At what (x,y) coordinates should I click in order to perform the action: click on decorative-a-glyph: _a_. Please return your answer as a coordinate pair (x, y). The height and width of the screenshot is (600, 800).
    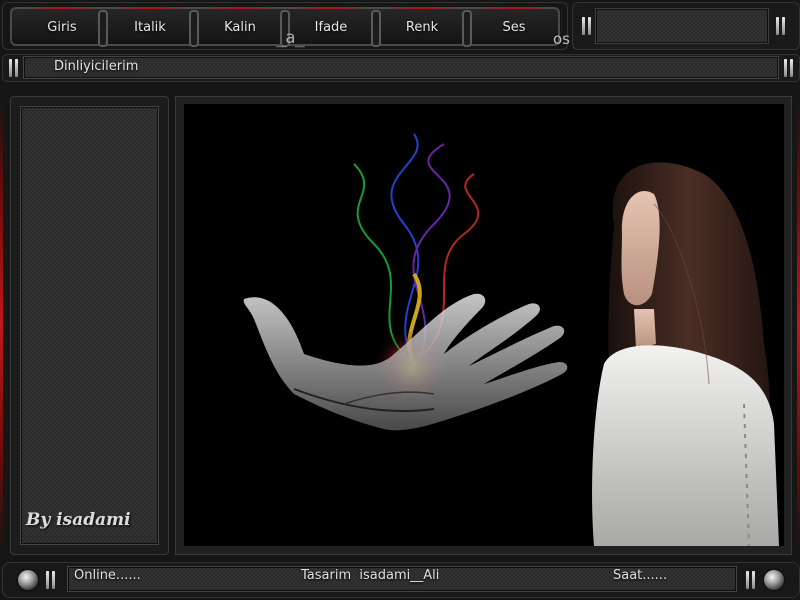
    Looking at the image, I should click on (290, 38).